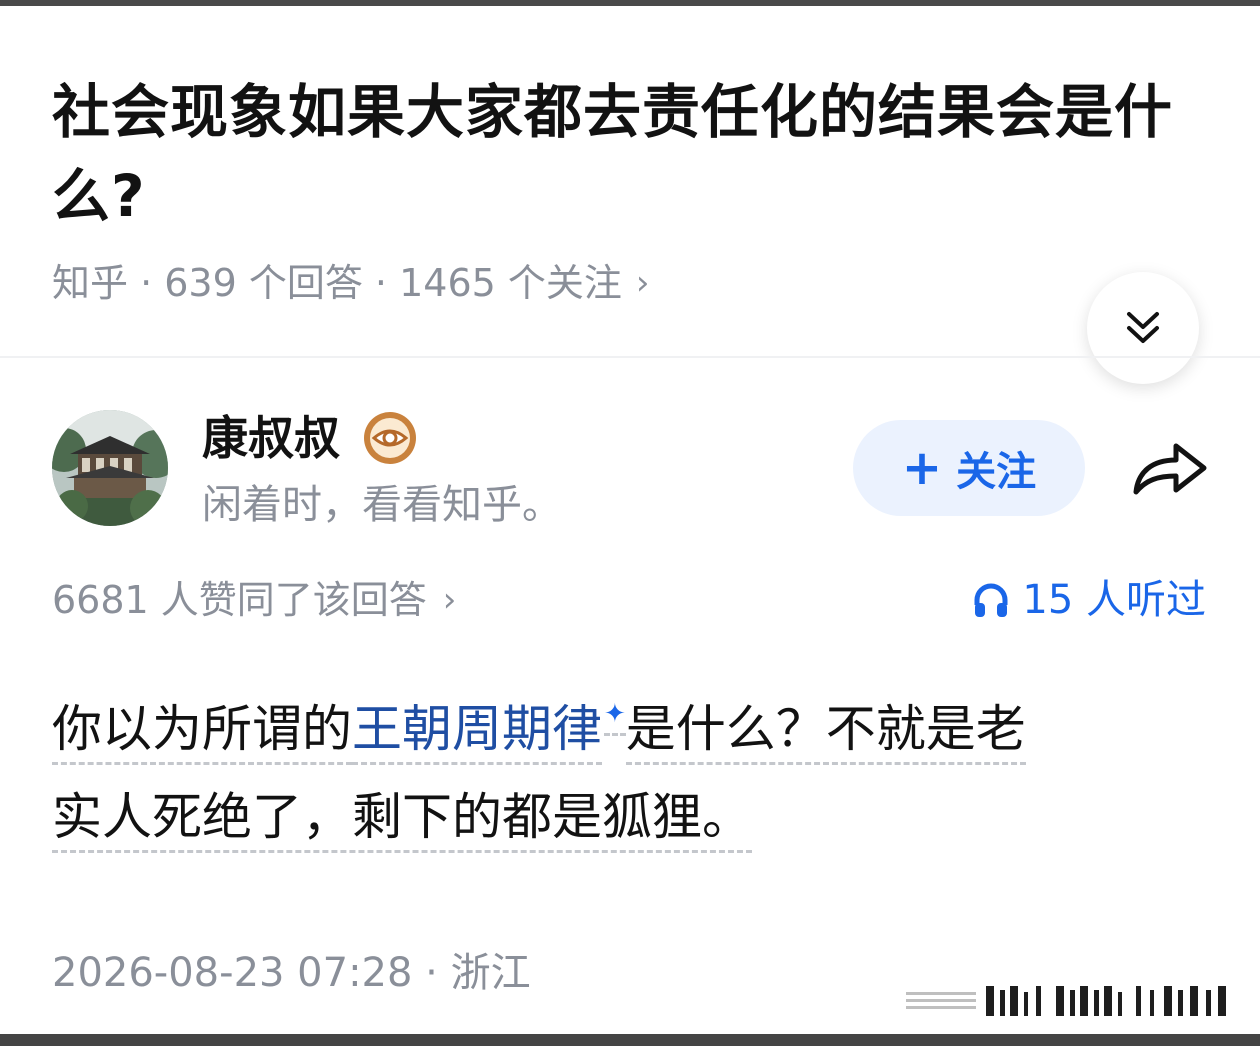  What do you see at coordinates (922, 468) in the screenshot?
I see `plus-icon: +` at bounding box center [922, 468].